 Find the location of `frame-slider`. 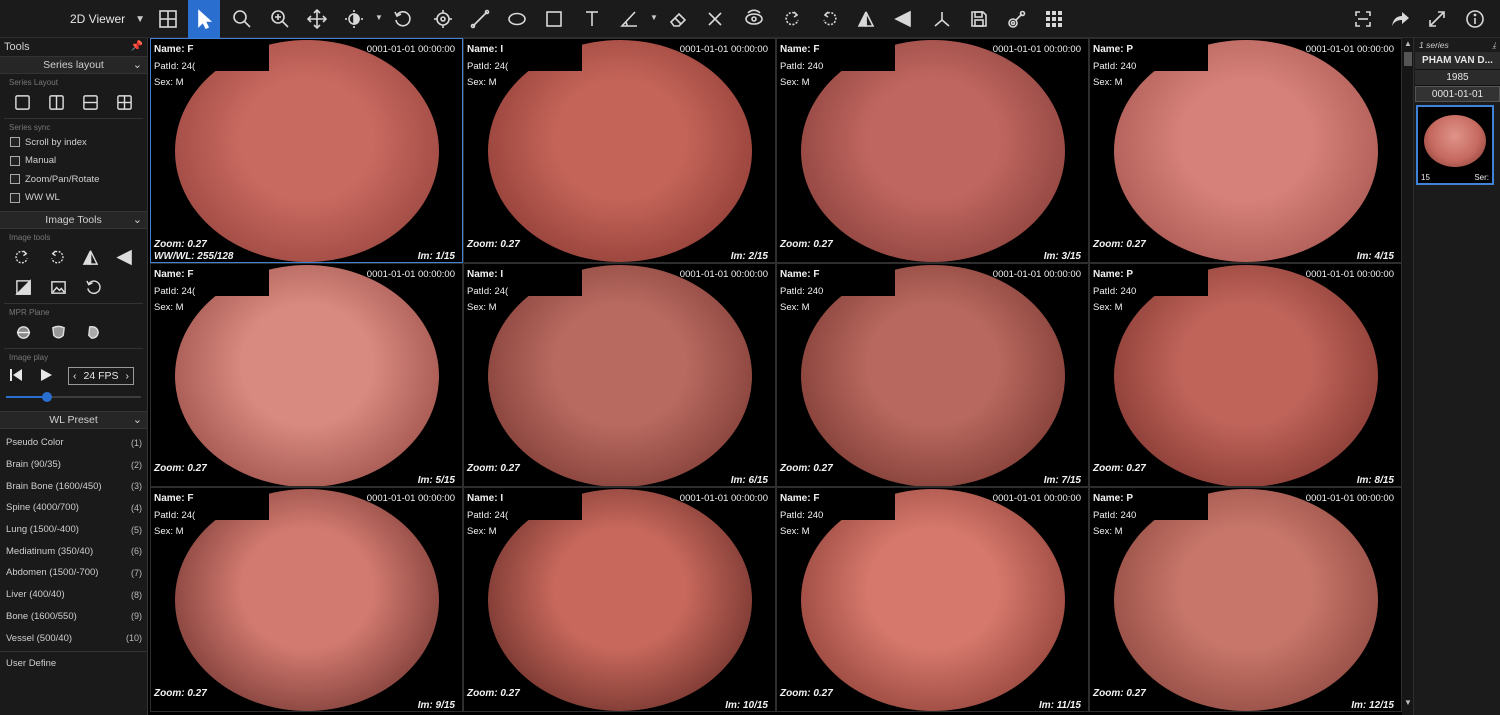

frame-slider is located at coordinates (73, 397).